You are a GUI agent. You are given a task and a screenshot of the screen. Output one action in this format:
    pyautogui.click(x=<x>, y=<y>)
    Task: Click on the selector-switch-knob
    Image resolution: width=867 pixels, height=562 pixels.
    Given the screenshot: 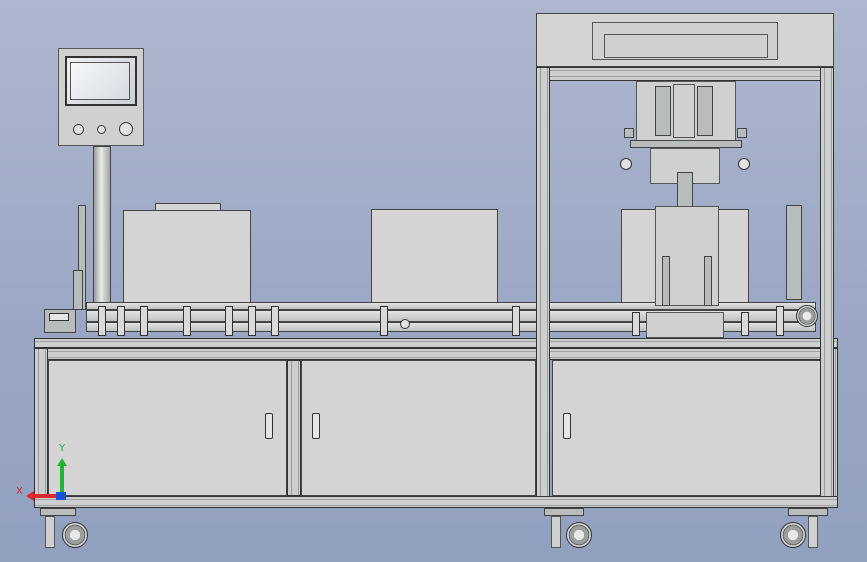 What is the action you would take?
    pyautogui.click(x=126, y=129)
    